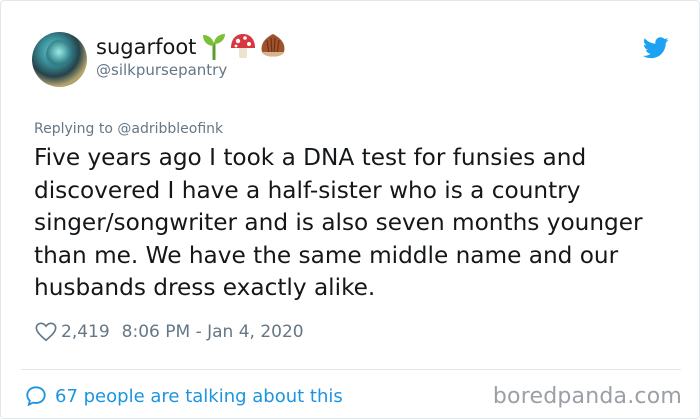 Image resolution: width=700 pixels, height=419 pixels. I want to click on name-emojis, so click(244, 46).